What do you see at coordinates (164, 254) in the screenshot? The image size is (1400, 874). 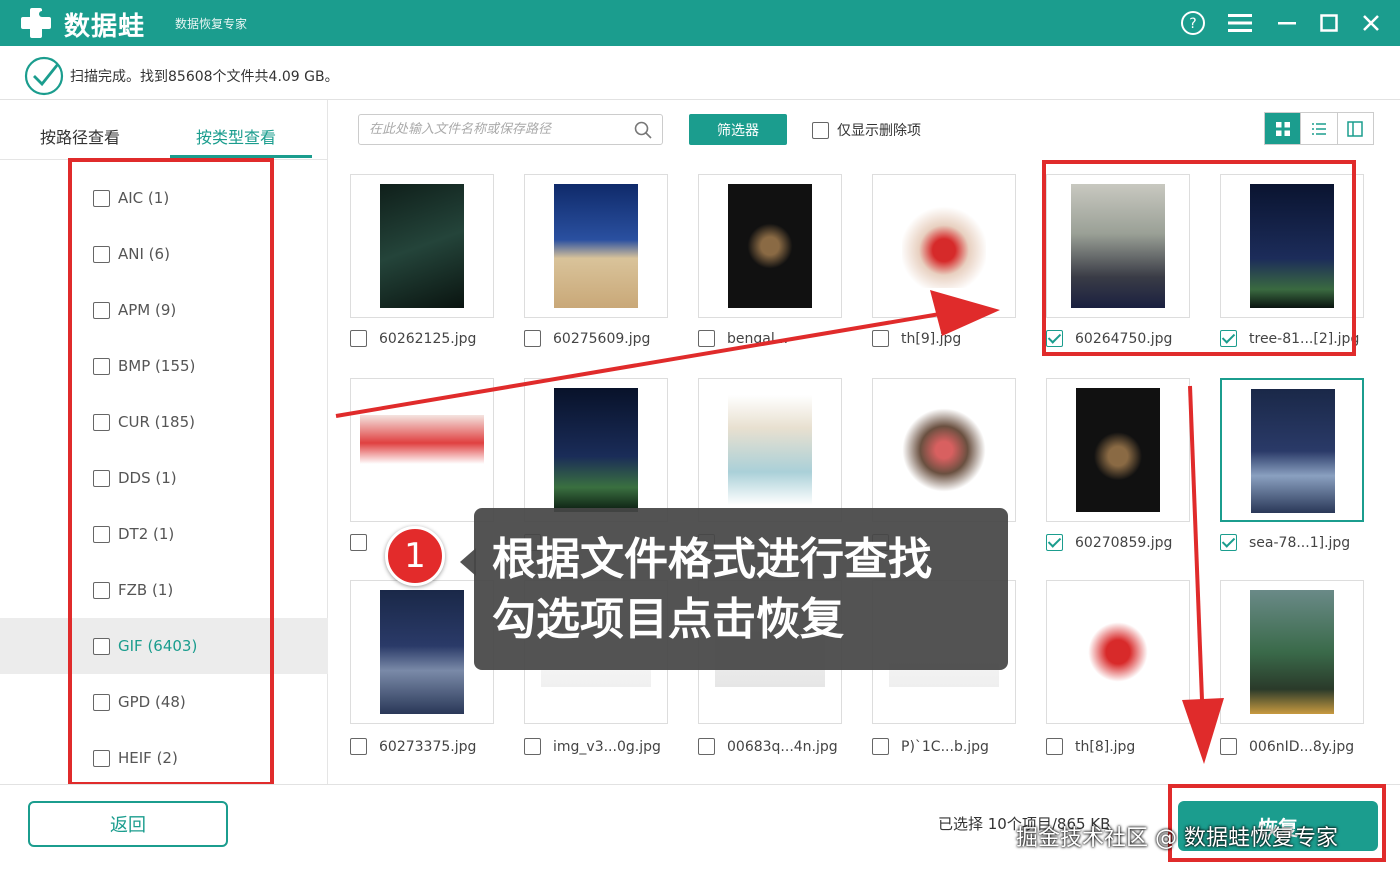 I see `type-item: ANI (6)` at bounding box center [164, 254].